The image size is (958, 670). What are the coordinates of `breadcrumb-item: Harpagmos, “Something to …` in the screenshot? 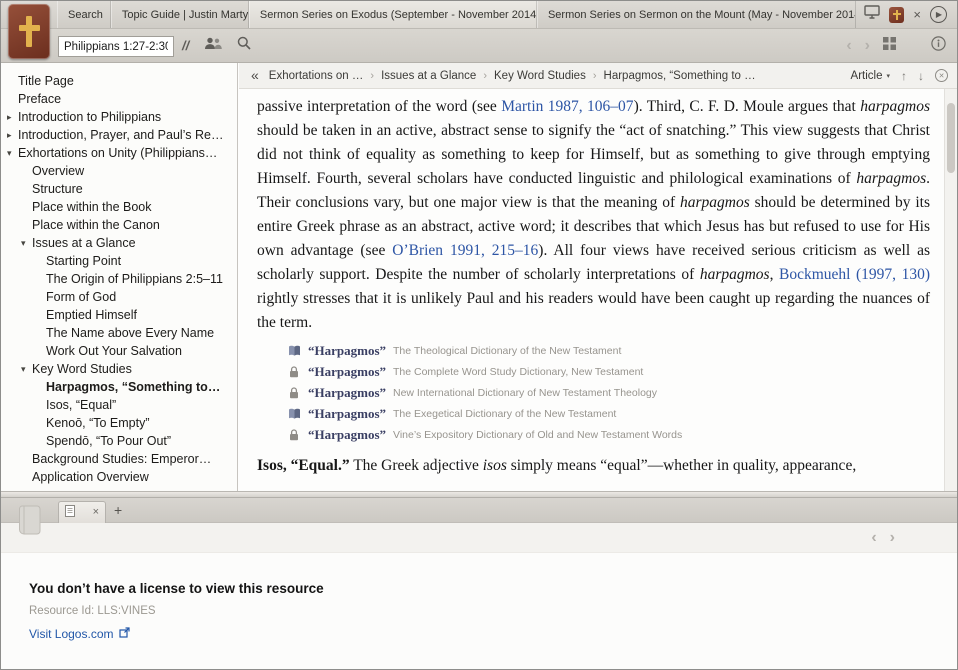 It's located at (680, 76).